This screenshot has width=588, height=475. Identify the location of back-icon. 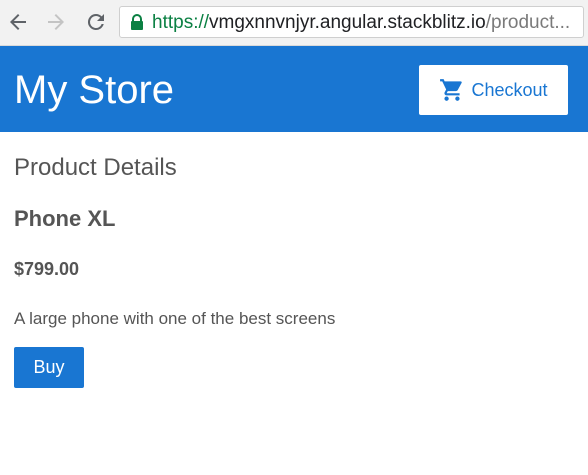
(18, 22).